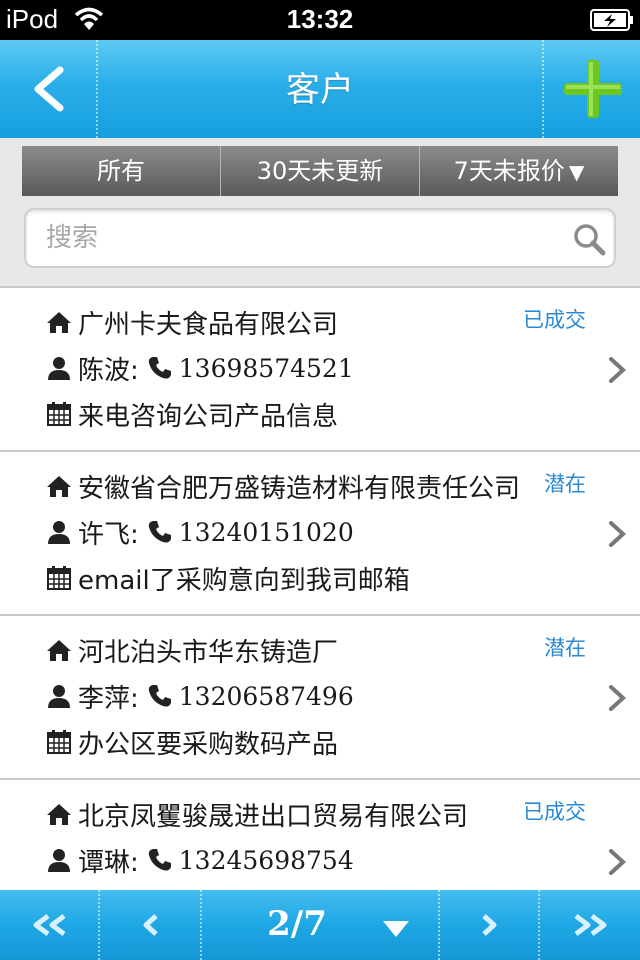 This screenshot has width=640, height=960. Describe the element at coordinates (509, 171) in the screenshot. I see `tab-label: 7天未报价` at that location.